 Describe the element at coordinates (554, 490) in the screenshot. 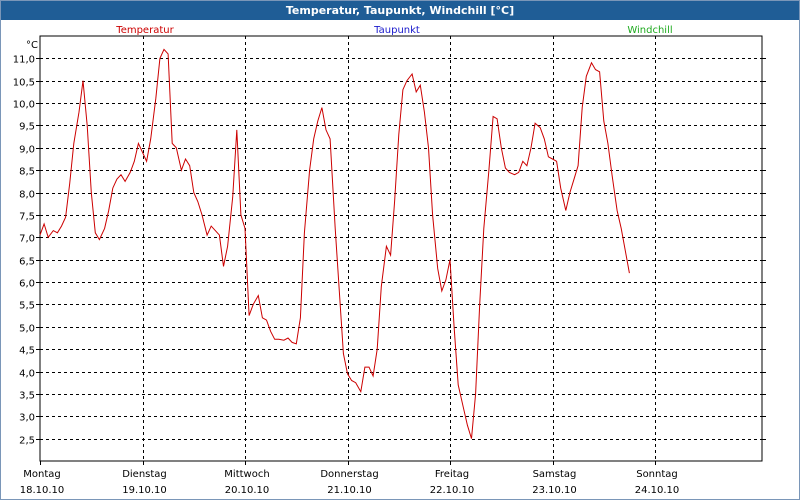

I see `x-tick-label-date: 23.10.10` at that location.